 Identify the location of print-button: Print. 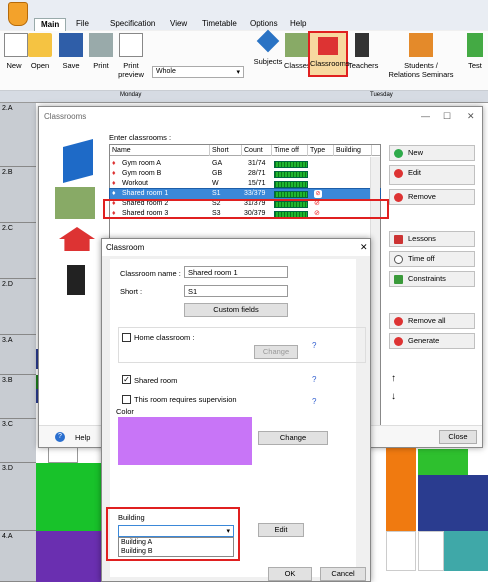
(101, 51).